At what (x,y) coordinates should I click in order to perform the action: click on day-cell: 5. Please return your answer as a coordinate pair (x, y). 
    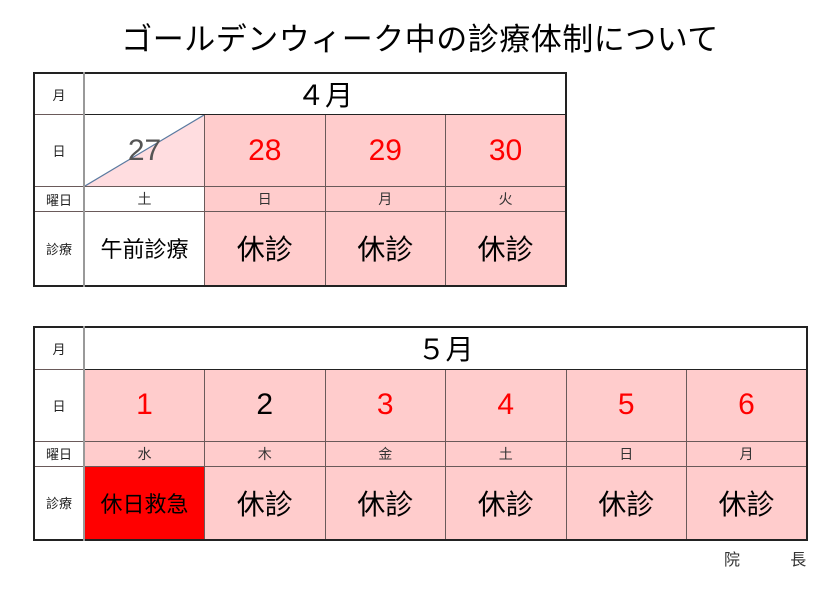
    Looking at the image, I should click on (626, 405).